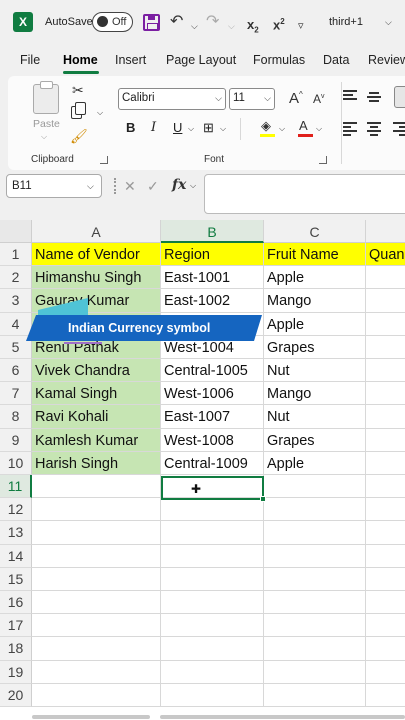 This screenshot has height=720, width=405. What do you see at coordinates (153, 186) in the screenshot?
I see `enter-icon: ✓` at bounding box center [153, 186].